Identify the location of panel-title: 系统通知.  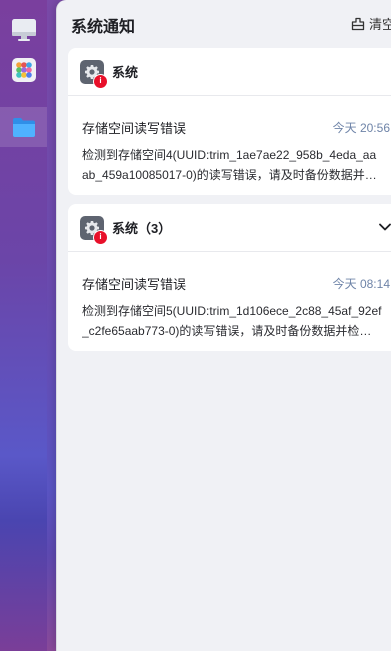
(103, 27).